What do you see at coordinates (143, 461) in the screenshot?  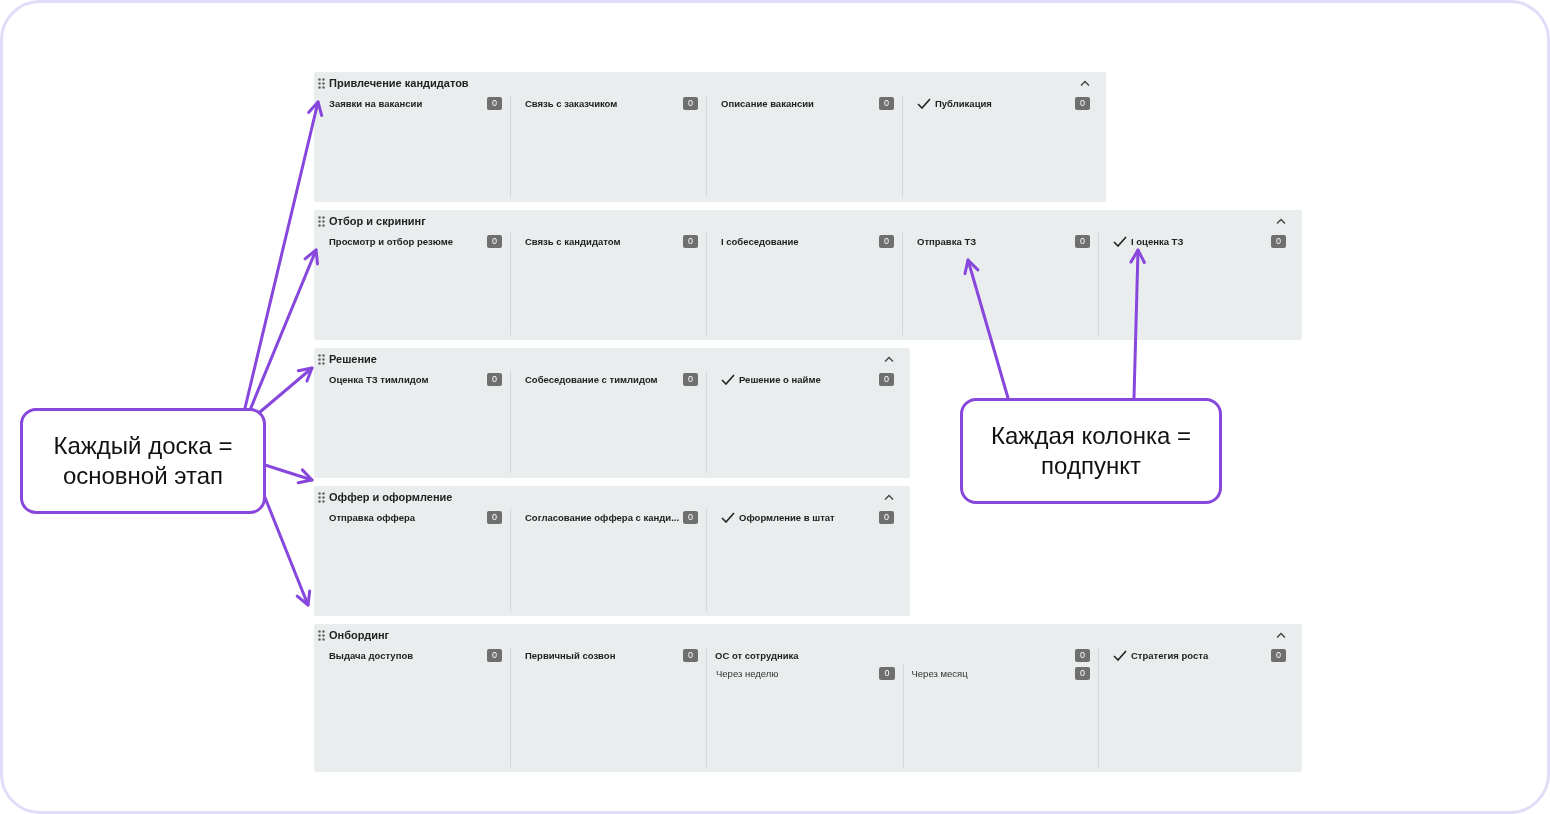 I see `annotation-callout: Каждый доска = основной этап` at bounding box center [143, 461].